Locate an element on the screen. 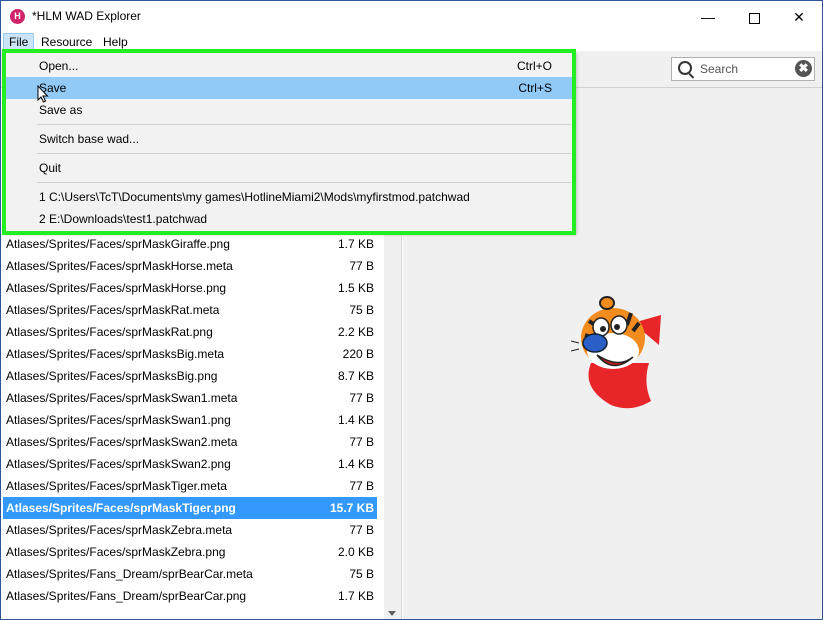 The image size is (823, 620). search-icon is located at coordinates (685, 68).